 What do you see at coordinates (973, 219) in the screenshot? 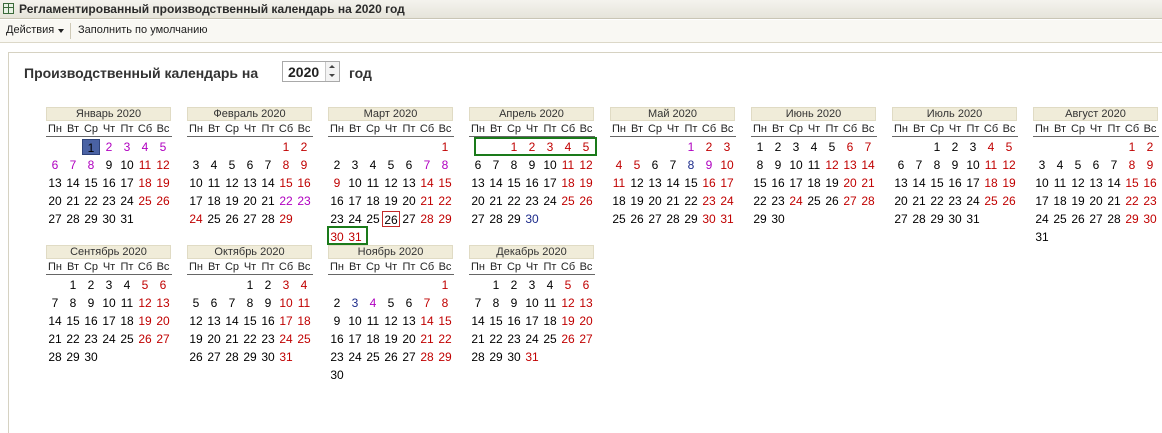
I see `calendar-day: 31` at bounding box center [973, 219].